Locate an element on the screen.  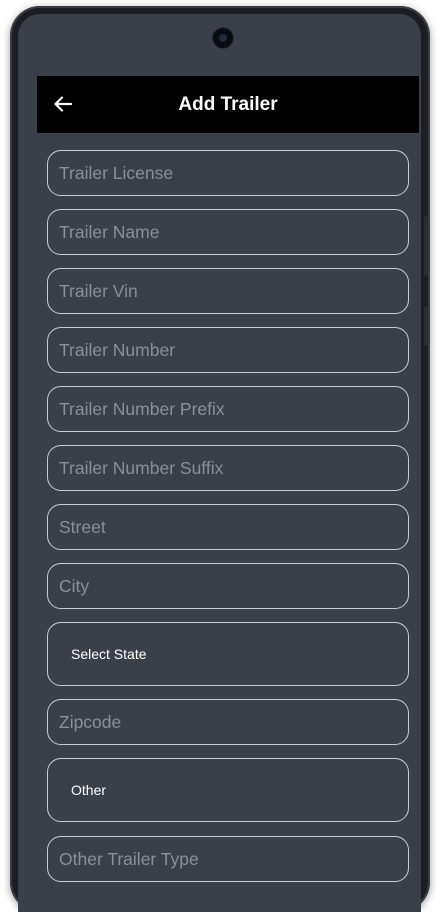
trailer-number-suffix-field: Trailer Number Suffix is located at coordinates (228, 468).